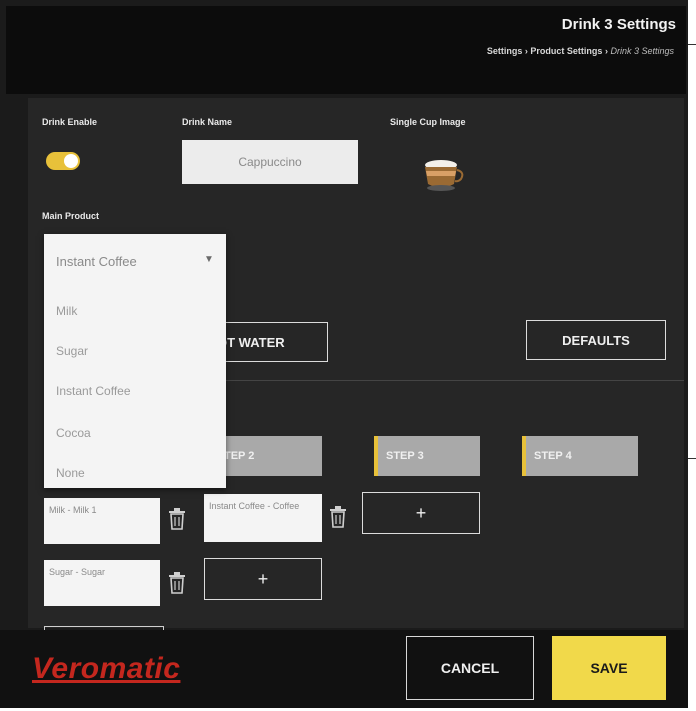 The height and width of the screenshot is (711, 696). Describe the element at coordinates (580, 456) in the screenshot. I see `step-4-tab: STEP 4` at that location.